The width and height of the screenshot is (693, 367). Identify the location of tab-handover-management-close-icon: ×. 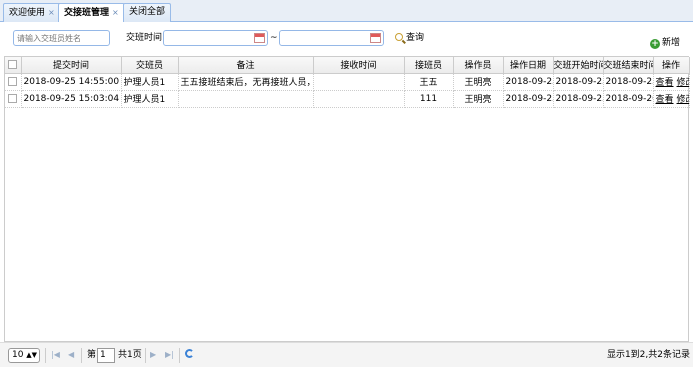
(115, 12).